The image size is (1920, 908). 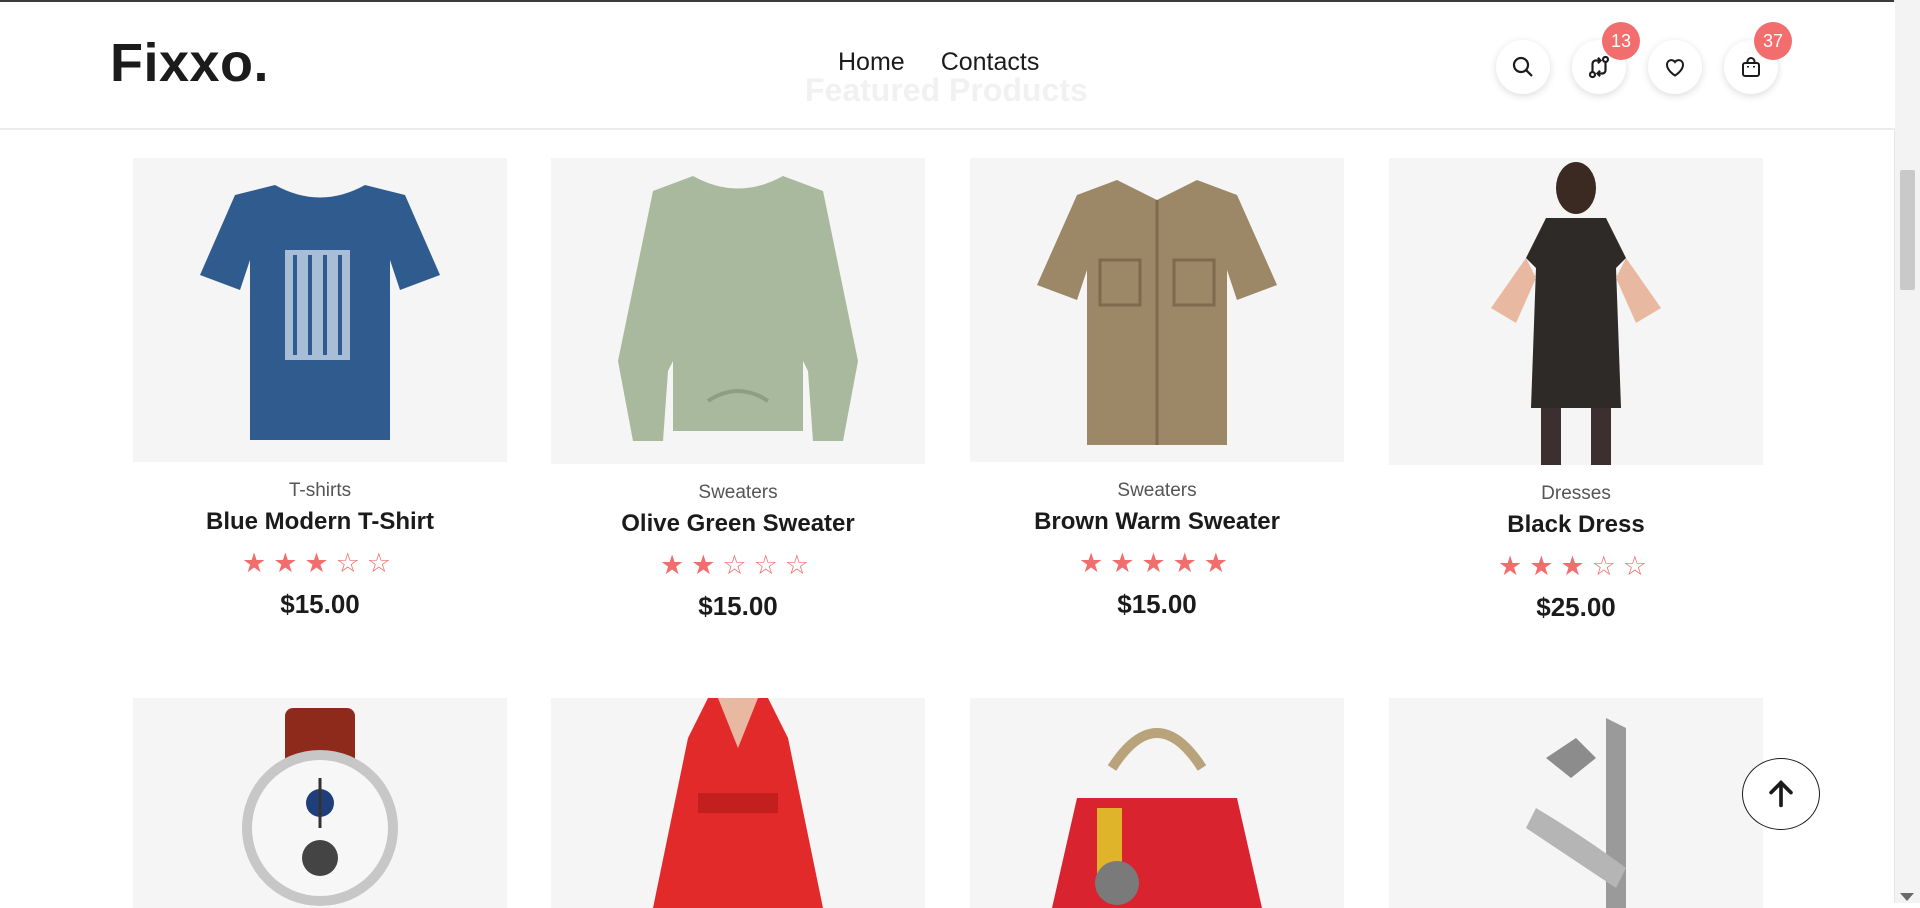 I want to click on search-button, so click(x=1523, y=67).